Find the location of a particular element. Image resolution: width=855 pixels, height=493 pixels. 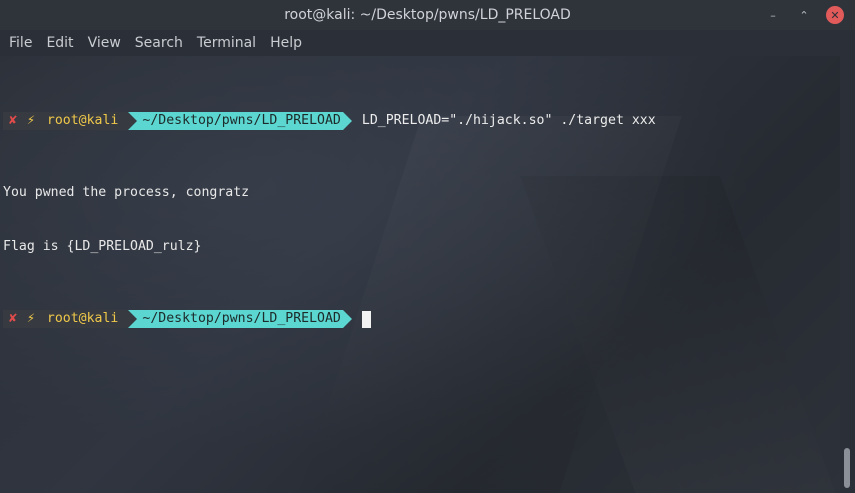

output-line: Flag is {LD_PRELOAD_rulz} is located at coordinates (102, 246).